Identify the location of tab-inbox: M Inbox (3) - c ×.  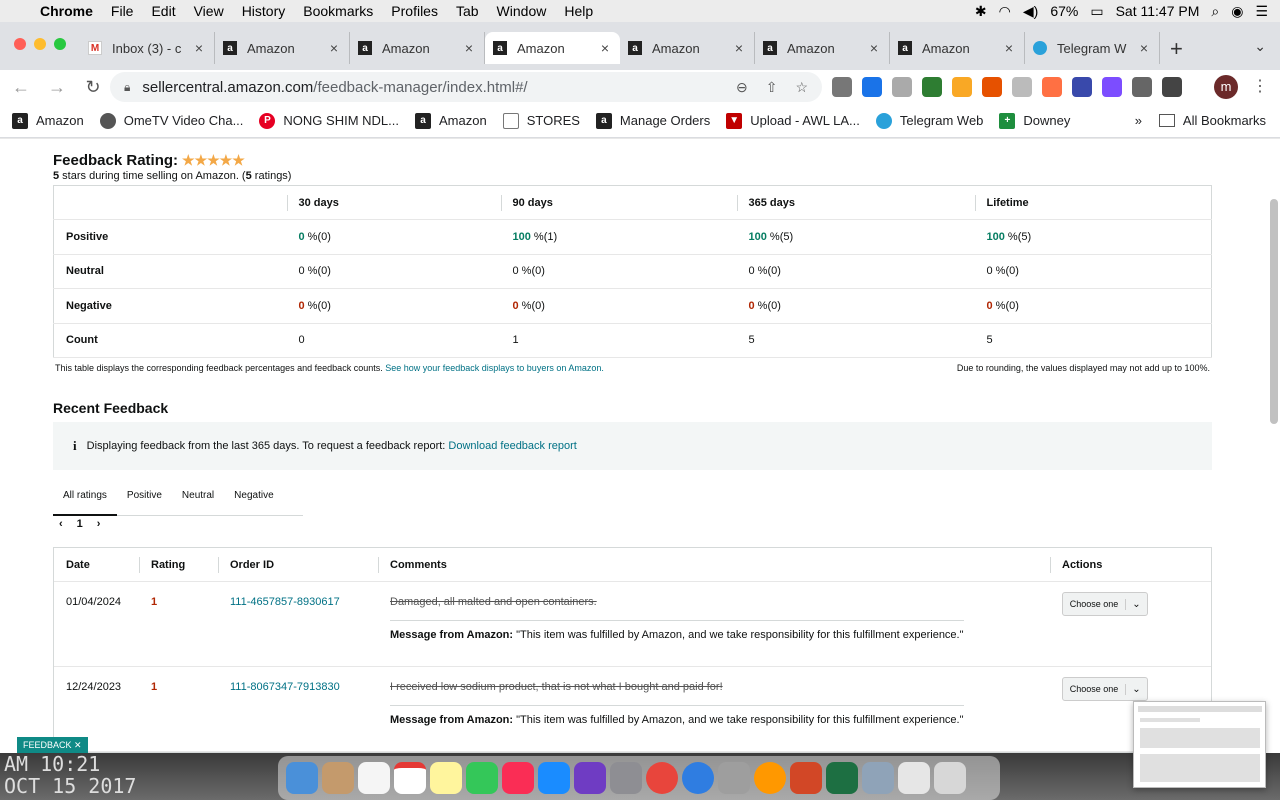
(147, 48).